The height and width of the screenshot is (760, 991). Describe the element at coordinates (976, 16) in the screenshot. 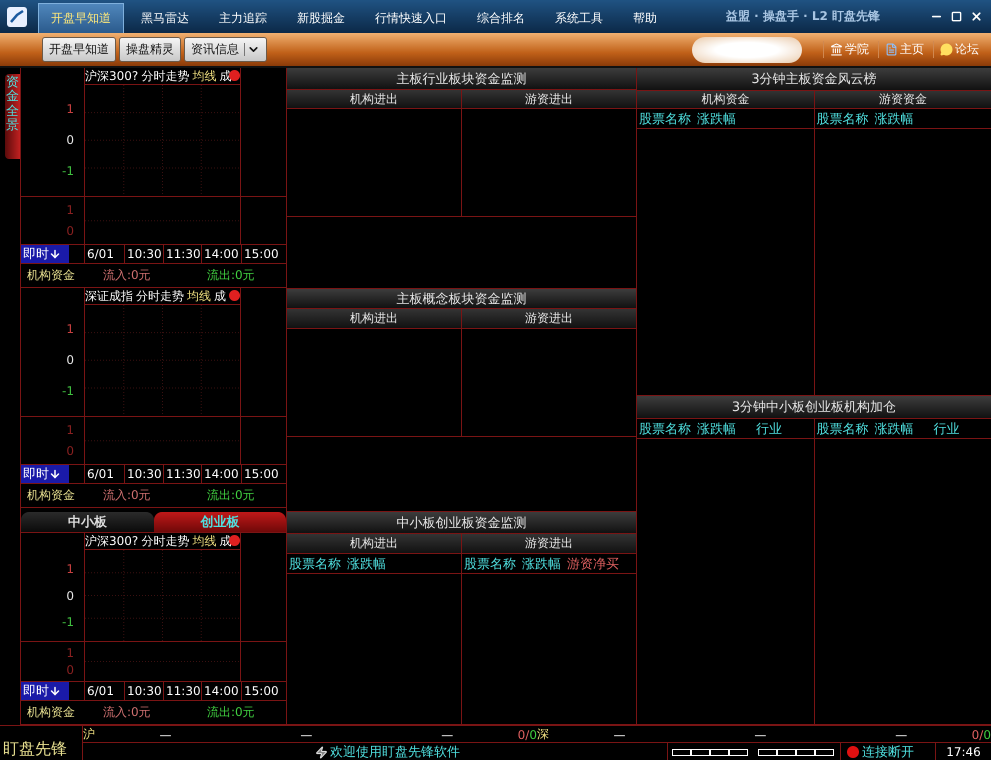

I see `close-icon` at that location.